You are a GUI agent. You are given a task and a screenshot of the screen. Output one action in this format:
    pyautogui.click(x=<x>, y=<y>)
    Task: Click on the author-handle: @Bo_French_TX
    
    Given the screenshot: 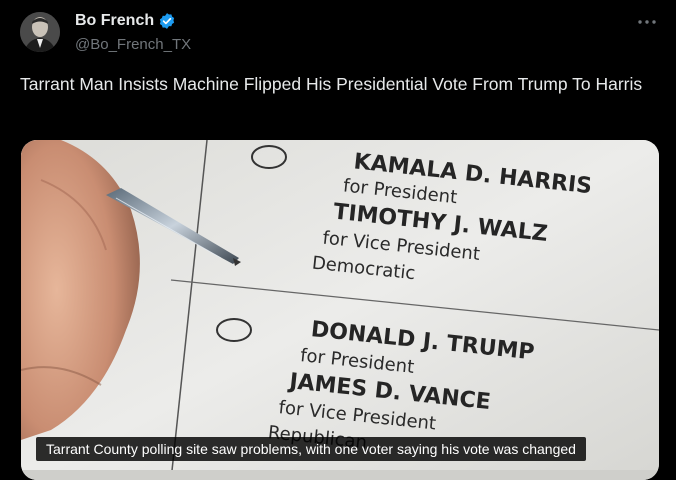 What is the action you would take?
    pyautogui.click(x=133, y=44)
    